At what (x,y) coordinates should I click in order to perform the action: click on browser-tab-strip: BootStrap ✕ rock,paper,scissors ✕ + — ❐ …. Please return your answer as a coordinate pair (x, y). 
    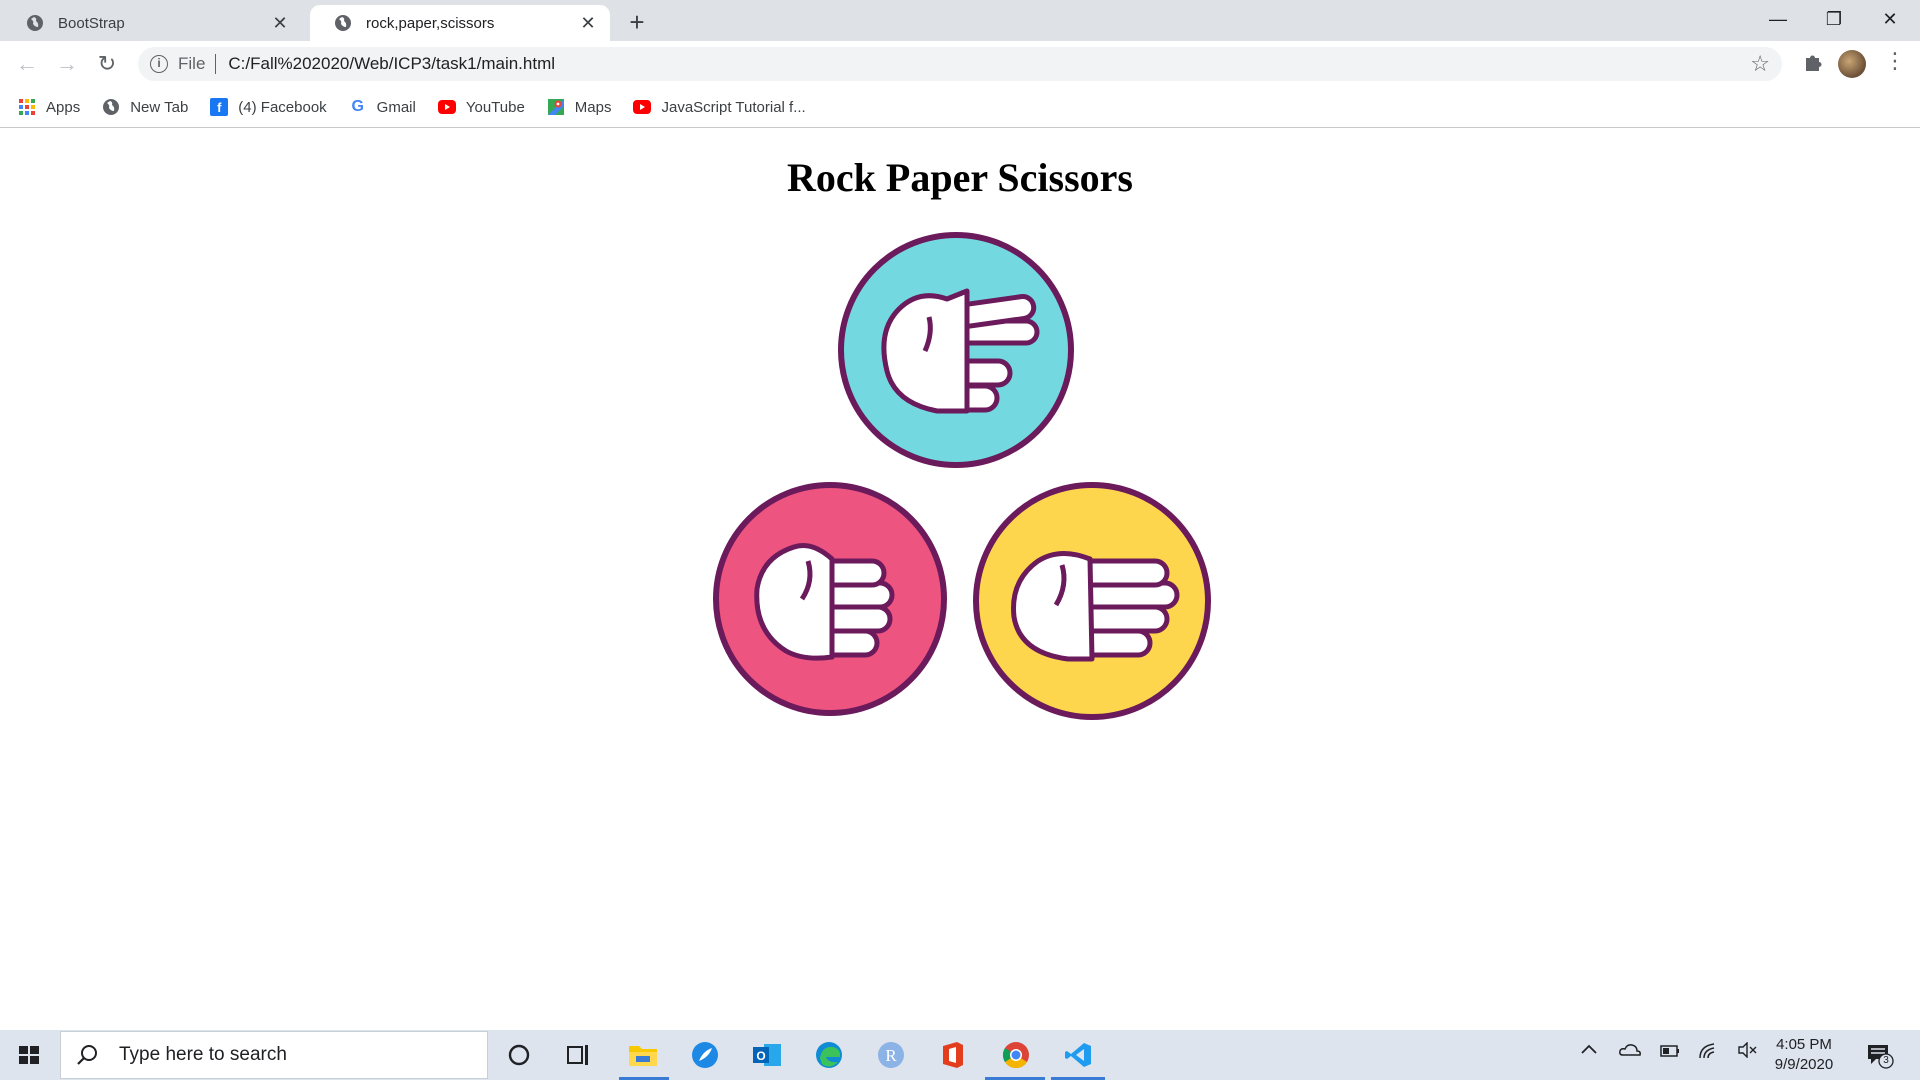
    Looking at the image, I should click on (960, 20).